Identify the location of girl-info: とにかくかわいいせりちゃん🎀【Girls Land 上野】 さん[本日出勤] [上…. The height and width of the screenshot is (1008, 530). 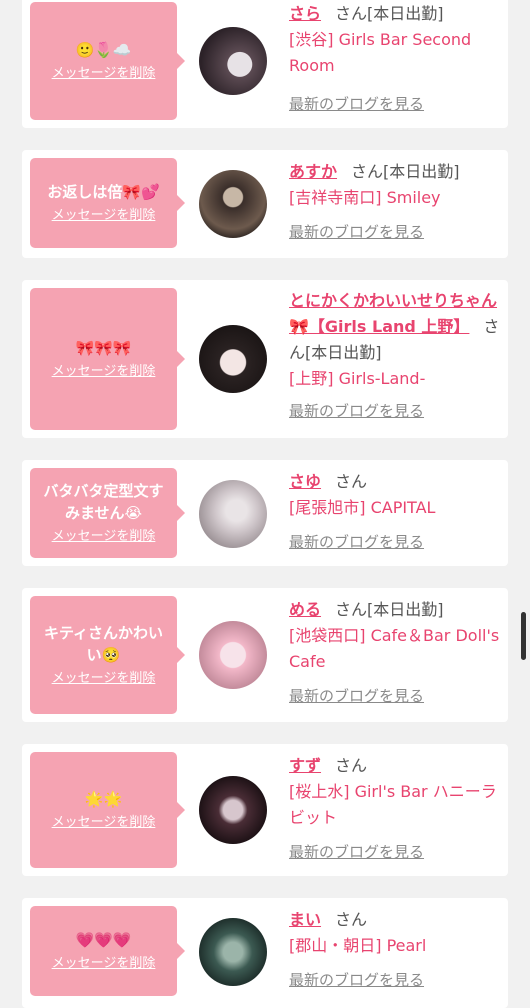
(394, 354).